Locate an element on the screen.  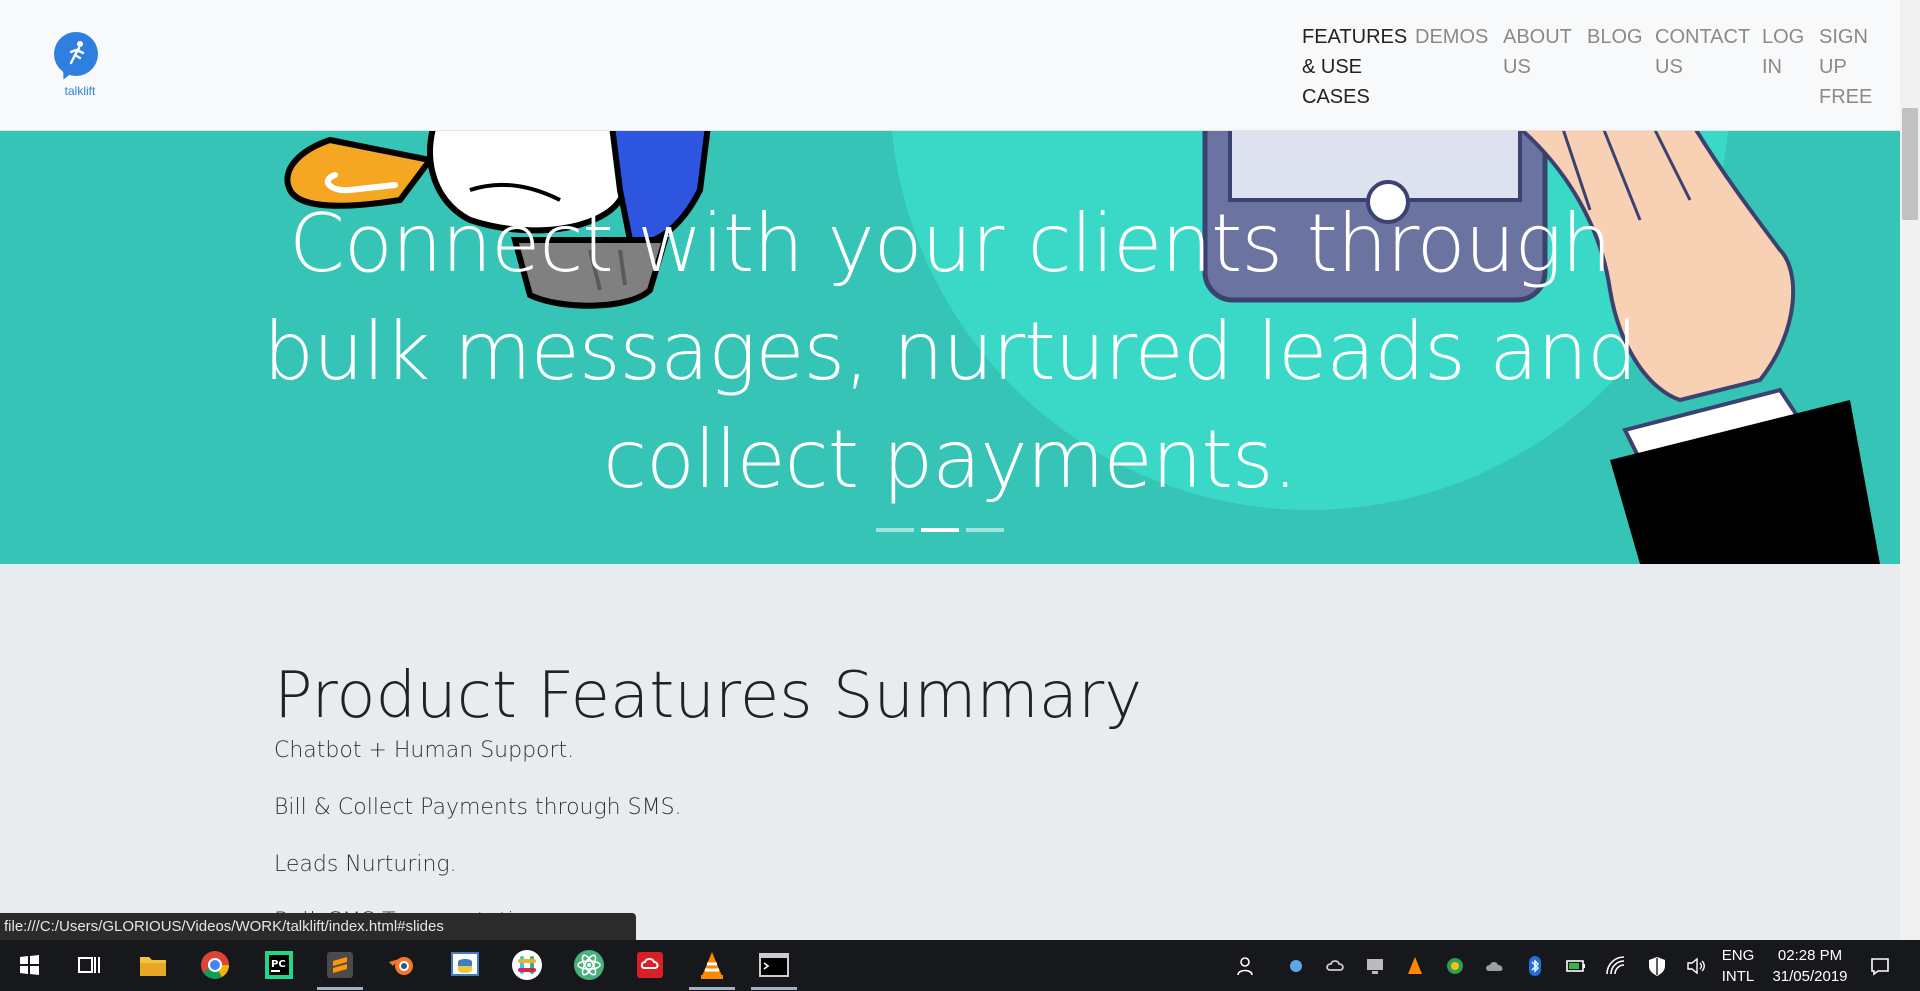
sublime-text-icon is located at coordinates (340, 969).